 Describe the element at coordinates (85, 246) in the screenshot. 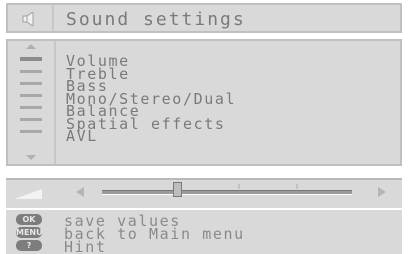

I see `hint-label: Hint` at that location.